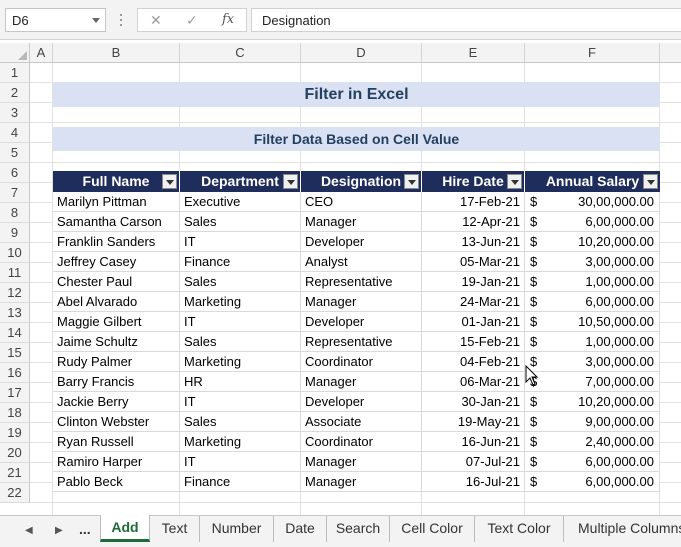 The width and height of the screenshot is (681, 547). What do you see at coordinates (116, 342) in the screenshot?
I see `cell-full-name: Jaime Schultz` at bounding box center [116, 342].